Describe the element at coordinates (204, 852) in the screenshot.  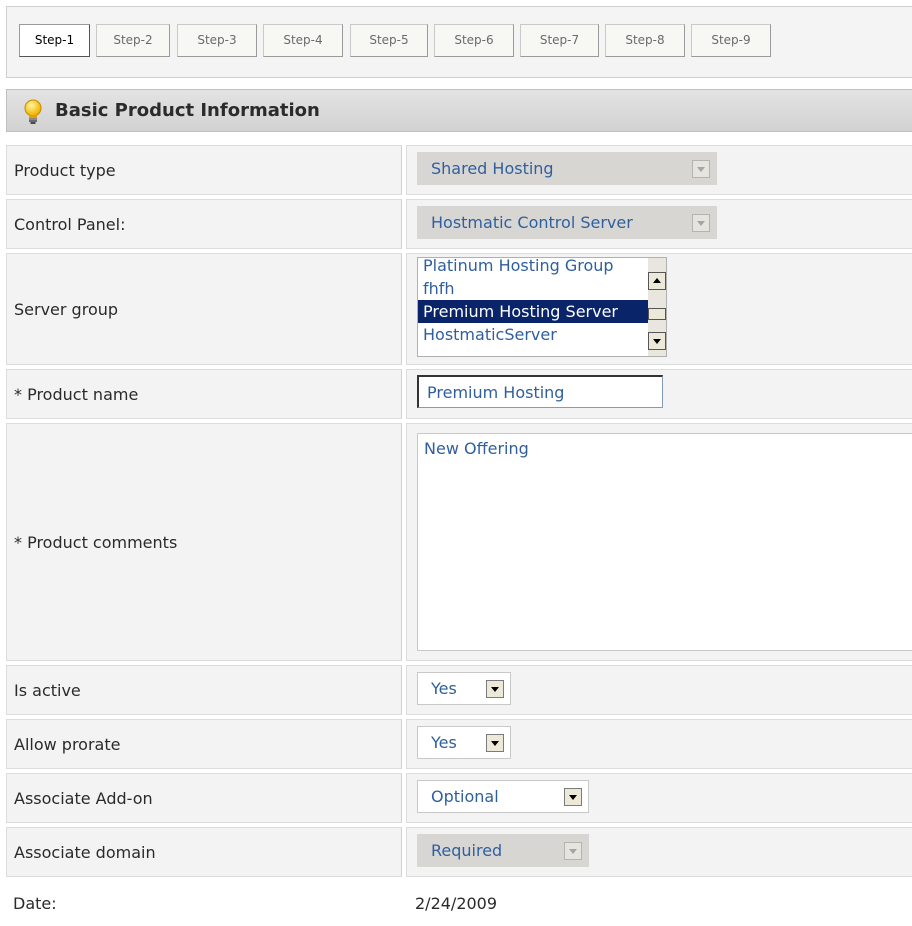
I see `associate-domain-label: Associate domain` at that location.